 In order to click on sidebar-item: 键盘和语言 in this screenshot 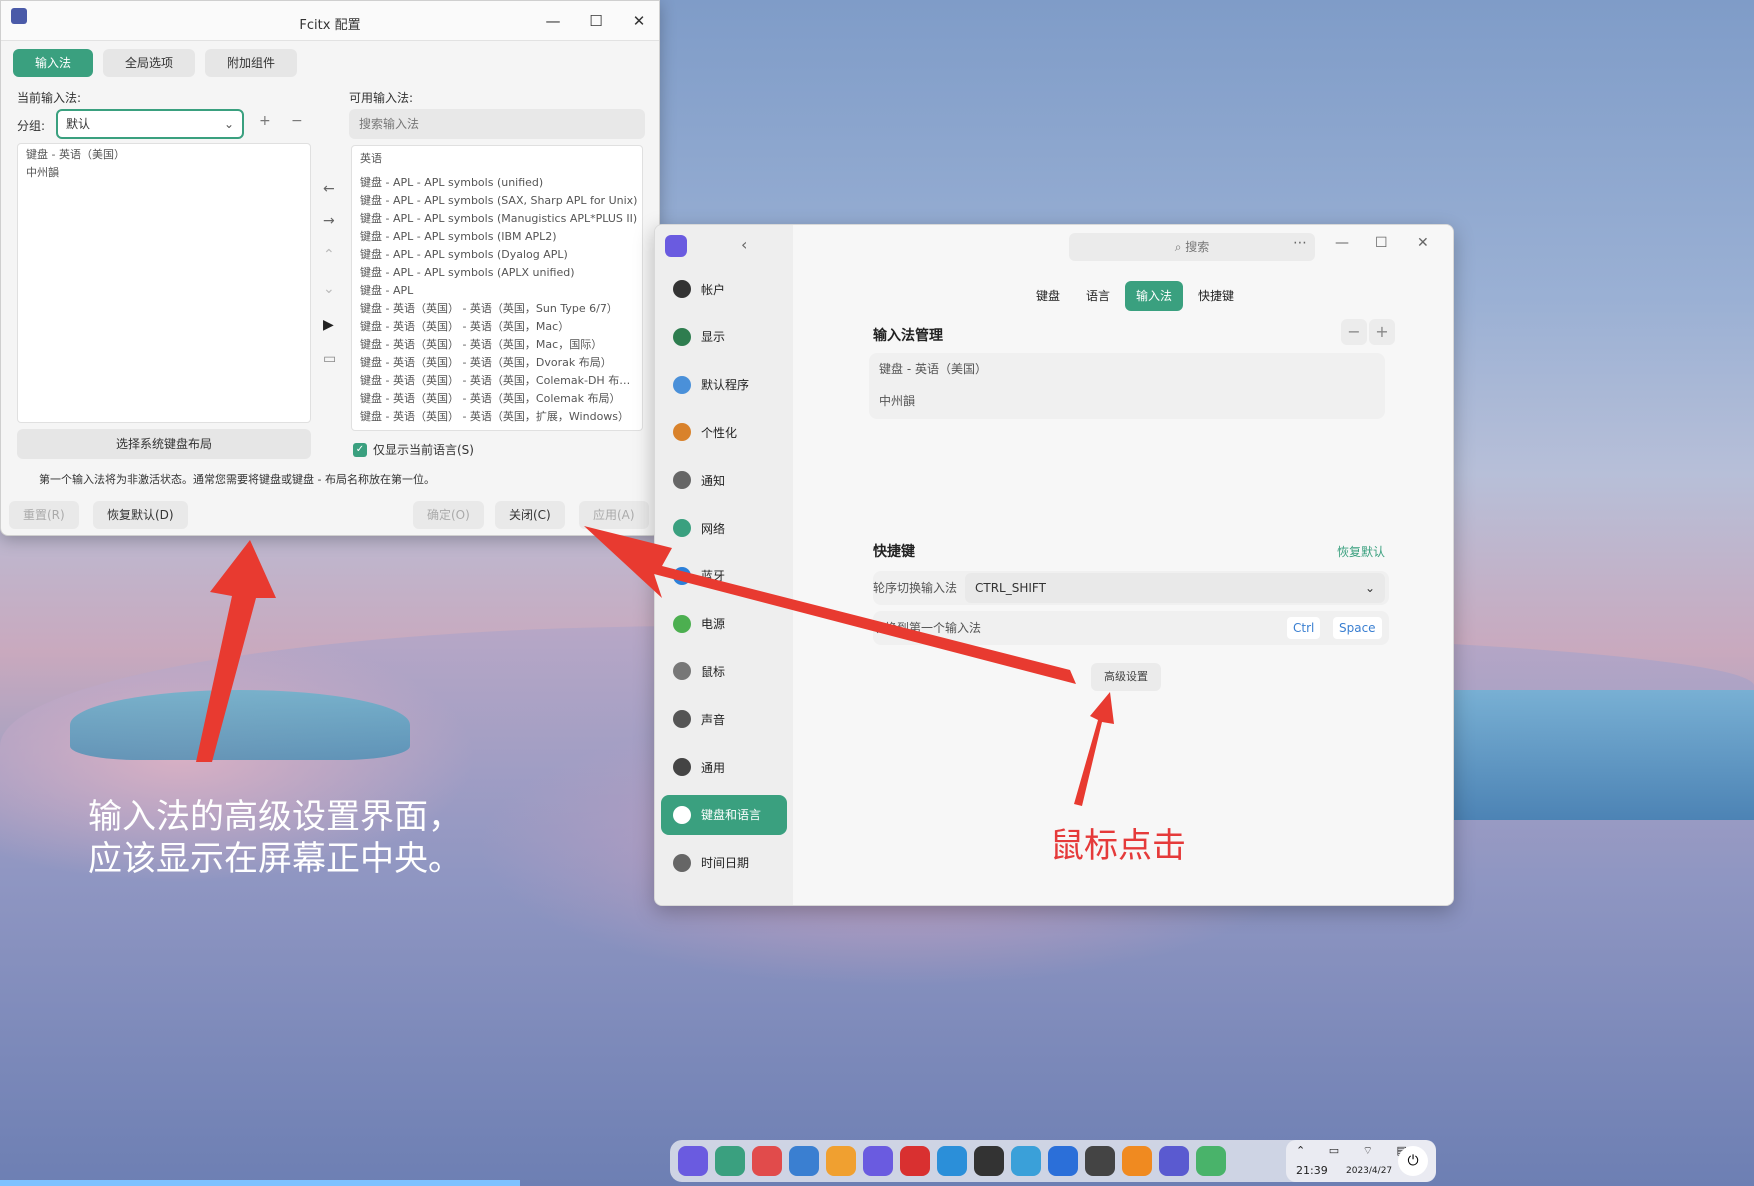, I will do `click(724, 814)`.